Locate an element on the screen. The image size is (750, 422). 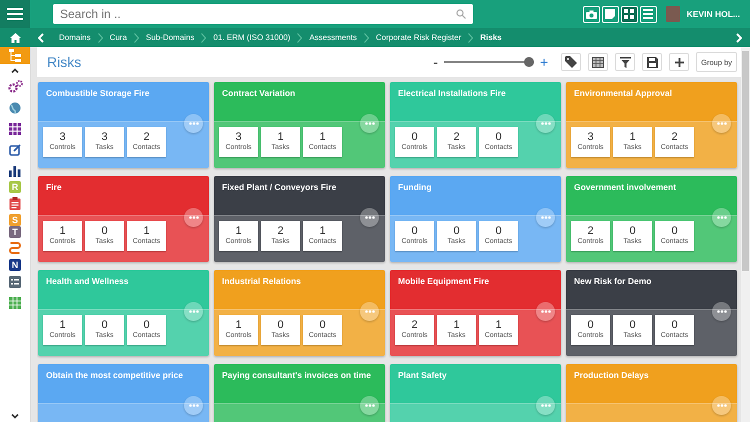
breadcrumb-link: Domains is located at coordinates (75, 37).